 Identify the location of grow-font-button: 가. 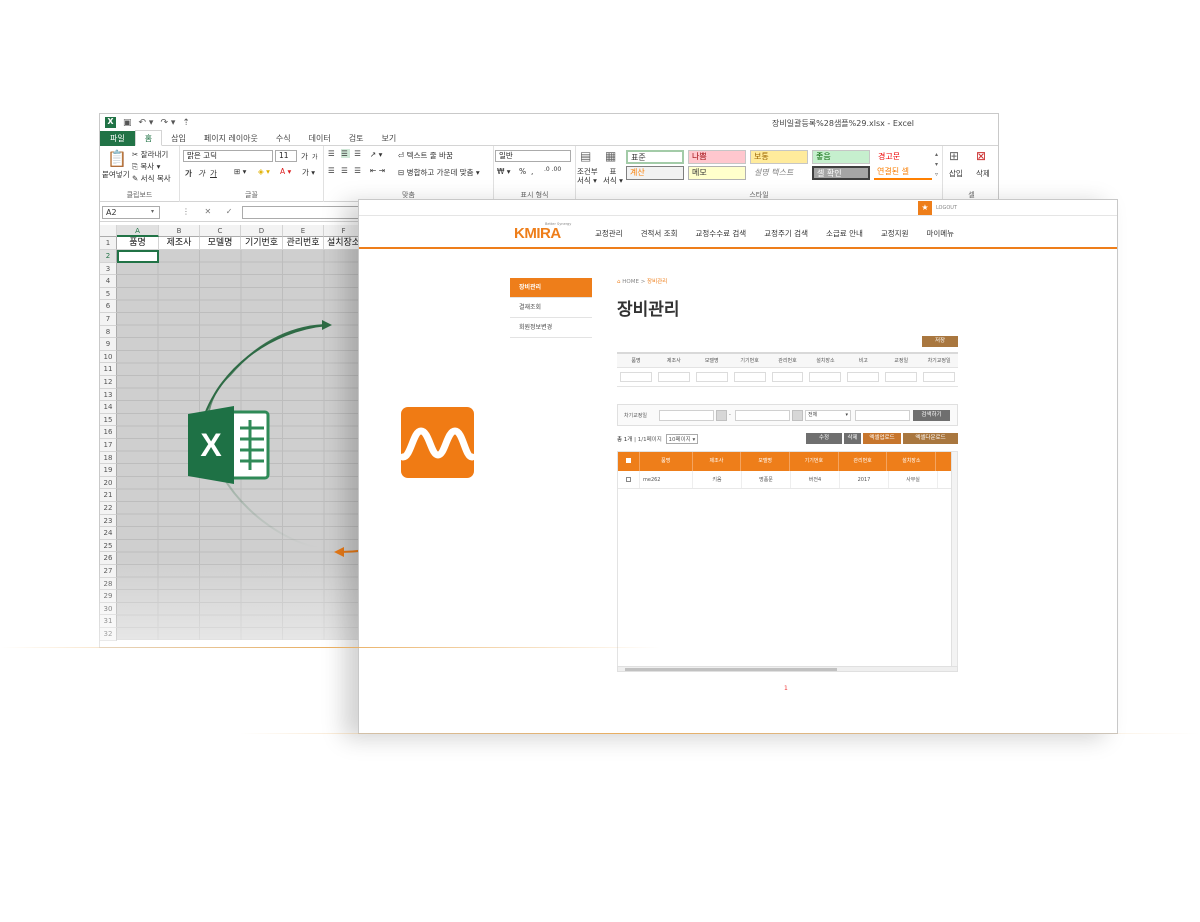
(304, 156).